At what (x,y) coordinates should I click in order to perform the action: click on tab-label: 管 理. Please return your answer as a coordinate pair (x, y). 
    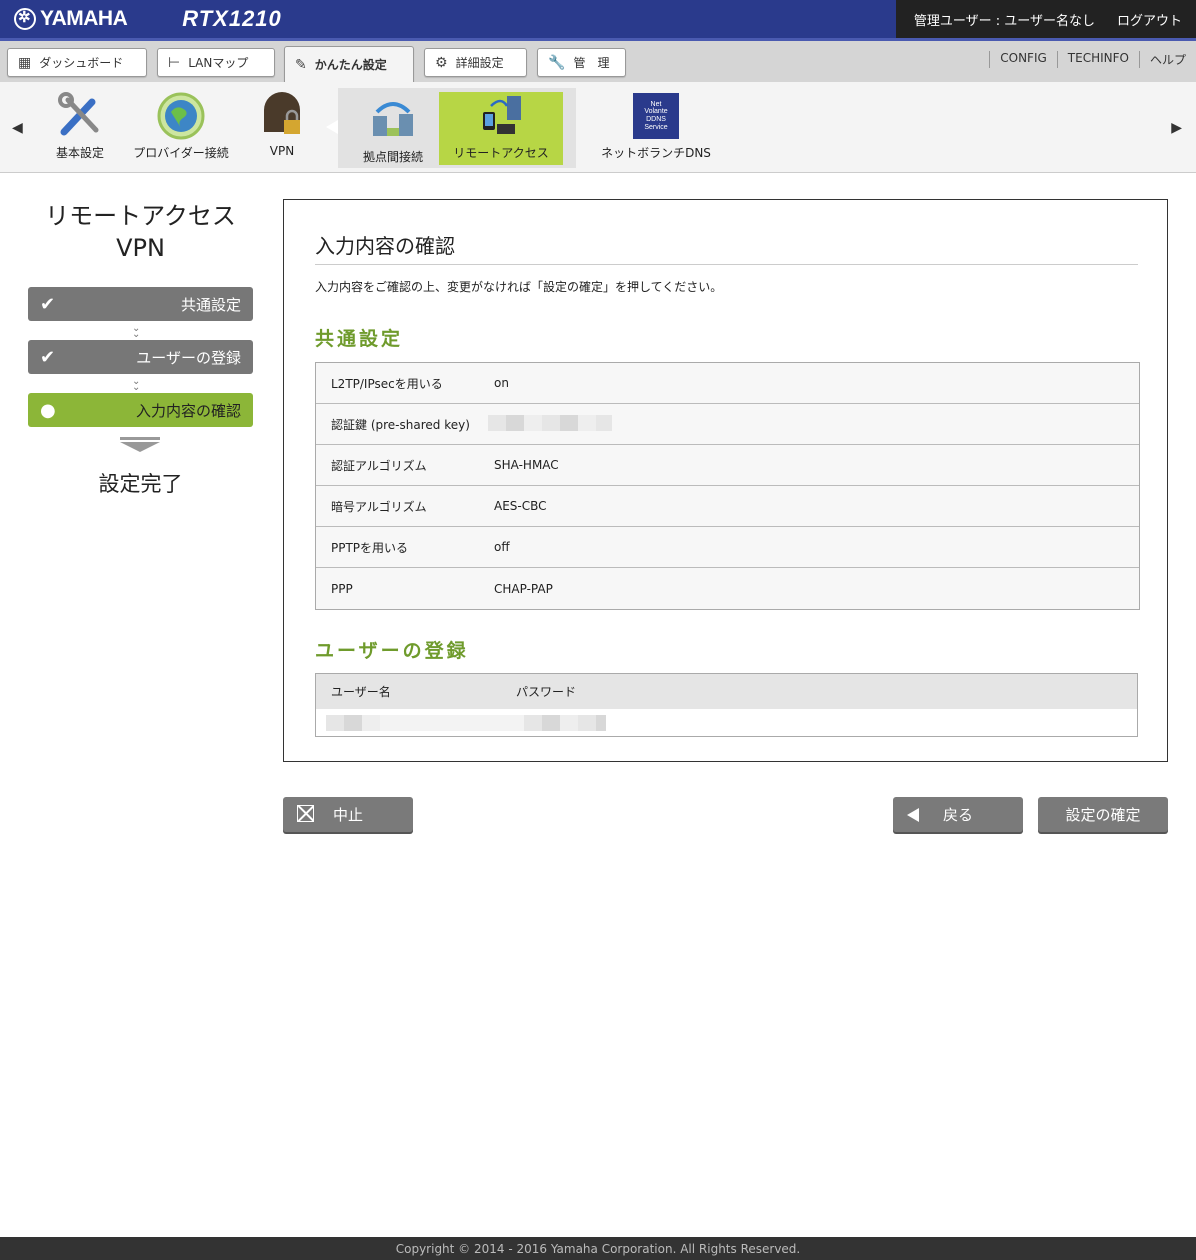
    Looking at the image, I should click on (591, 63).